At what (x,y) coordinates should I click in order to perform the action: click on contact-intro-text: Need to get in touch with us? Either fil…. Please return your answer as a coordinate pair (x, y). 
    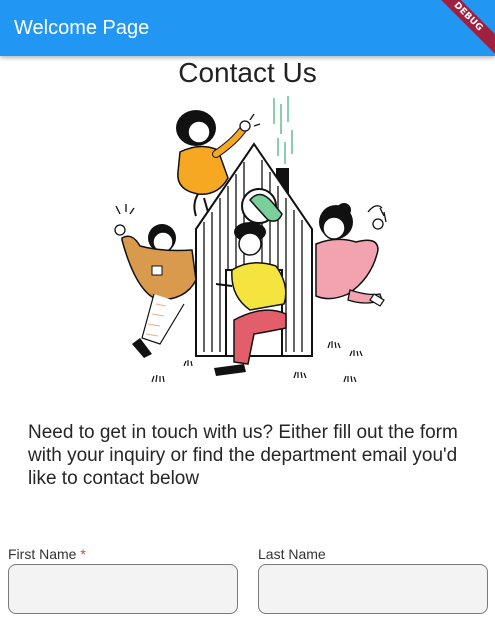
    Looking at the image, I should click on (243, 455).